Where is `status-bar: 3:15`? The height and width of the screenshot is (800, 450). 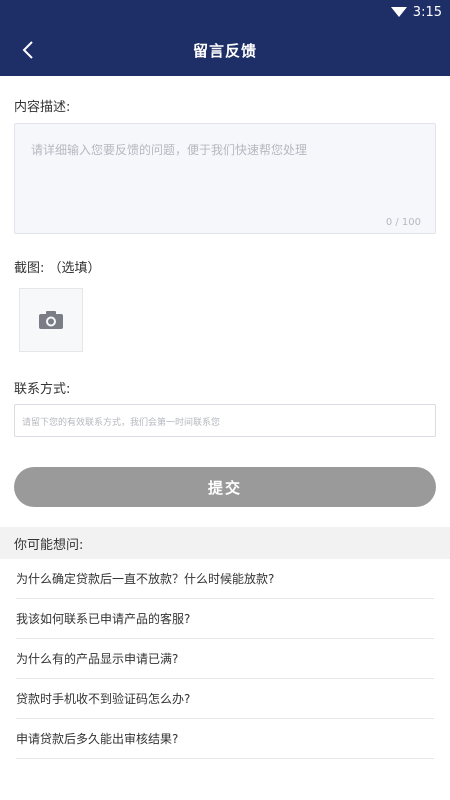
status-bar: 3:15 is located at coordinates (225, 12).